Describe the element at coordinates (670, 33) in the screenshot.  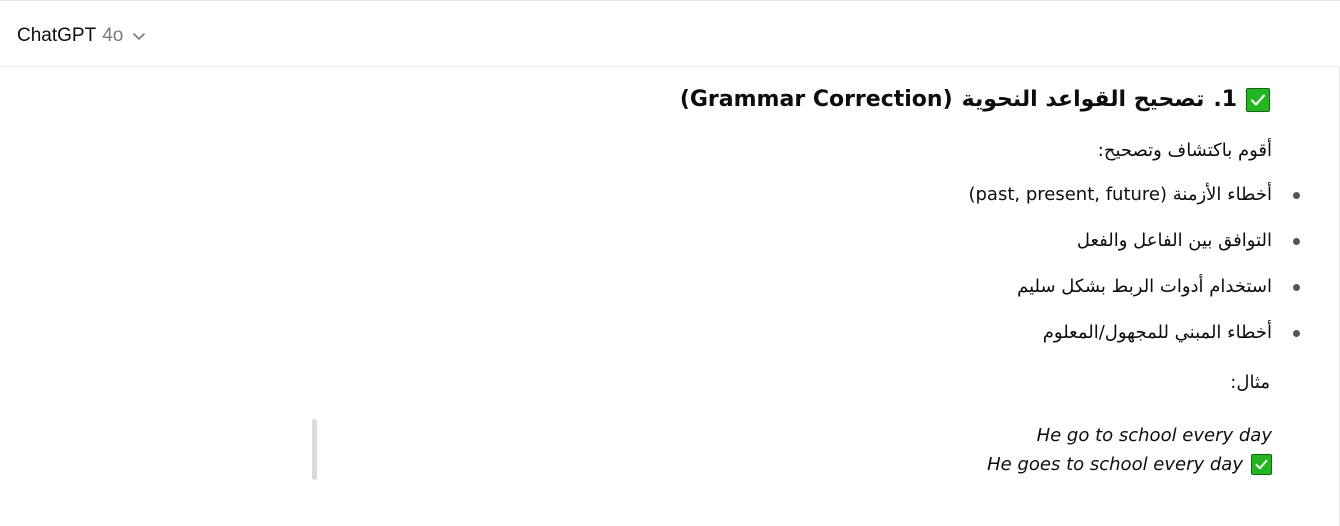
I see `top-bar: ChatGPT 4o` at that location.